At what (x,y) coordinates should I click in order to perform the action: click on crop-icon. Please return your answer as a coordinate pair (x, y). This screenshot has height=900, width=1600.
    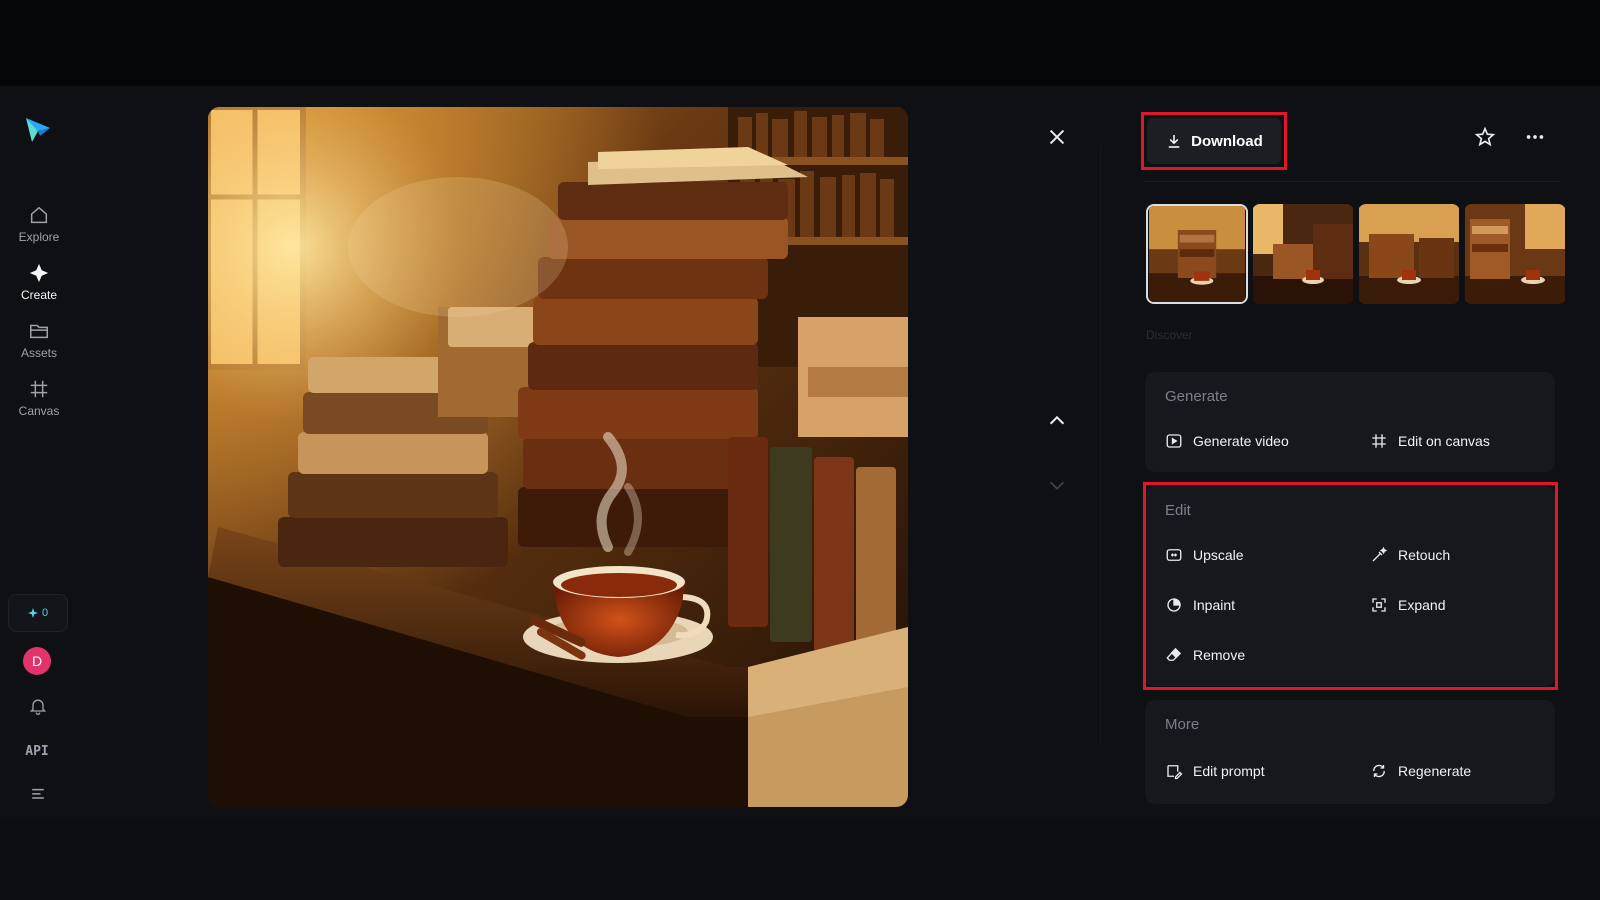
    Looking at the image, I should click on (1379, 441).